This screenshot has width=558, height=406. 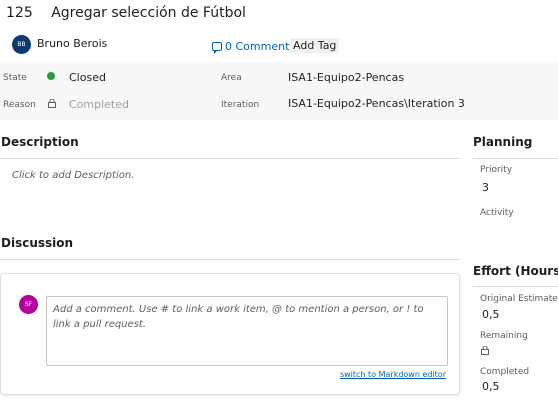 I want to click on activity-label: Activity, so click(x=497, y=213).